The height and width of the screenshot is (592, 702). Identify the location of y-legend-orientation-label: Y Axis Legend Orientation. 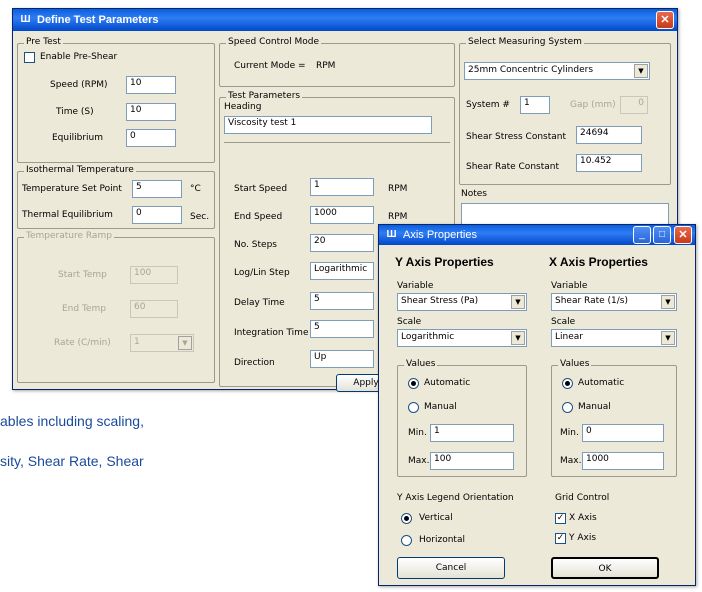
(455, 498).